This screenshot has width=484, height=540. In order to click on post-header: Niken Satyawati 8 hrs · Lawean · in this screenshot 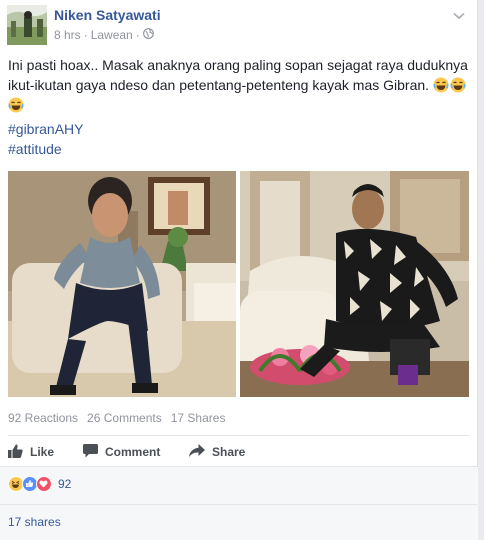, I will do `click(242, 26)`.